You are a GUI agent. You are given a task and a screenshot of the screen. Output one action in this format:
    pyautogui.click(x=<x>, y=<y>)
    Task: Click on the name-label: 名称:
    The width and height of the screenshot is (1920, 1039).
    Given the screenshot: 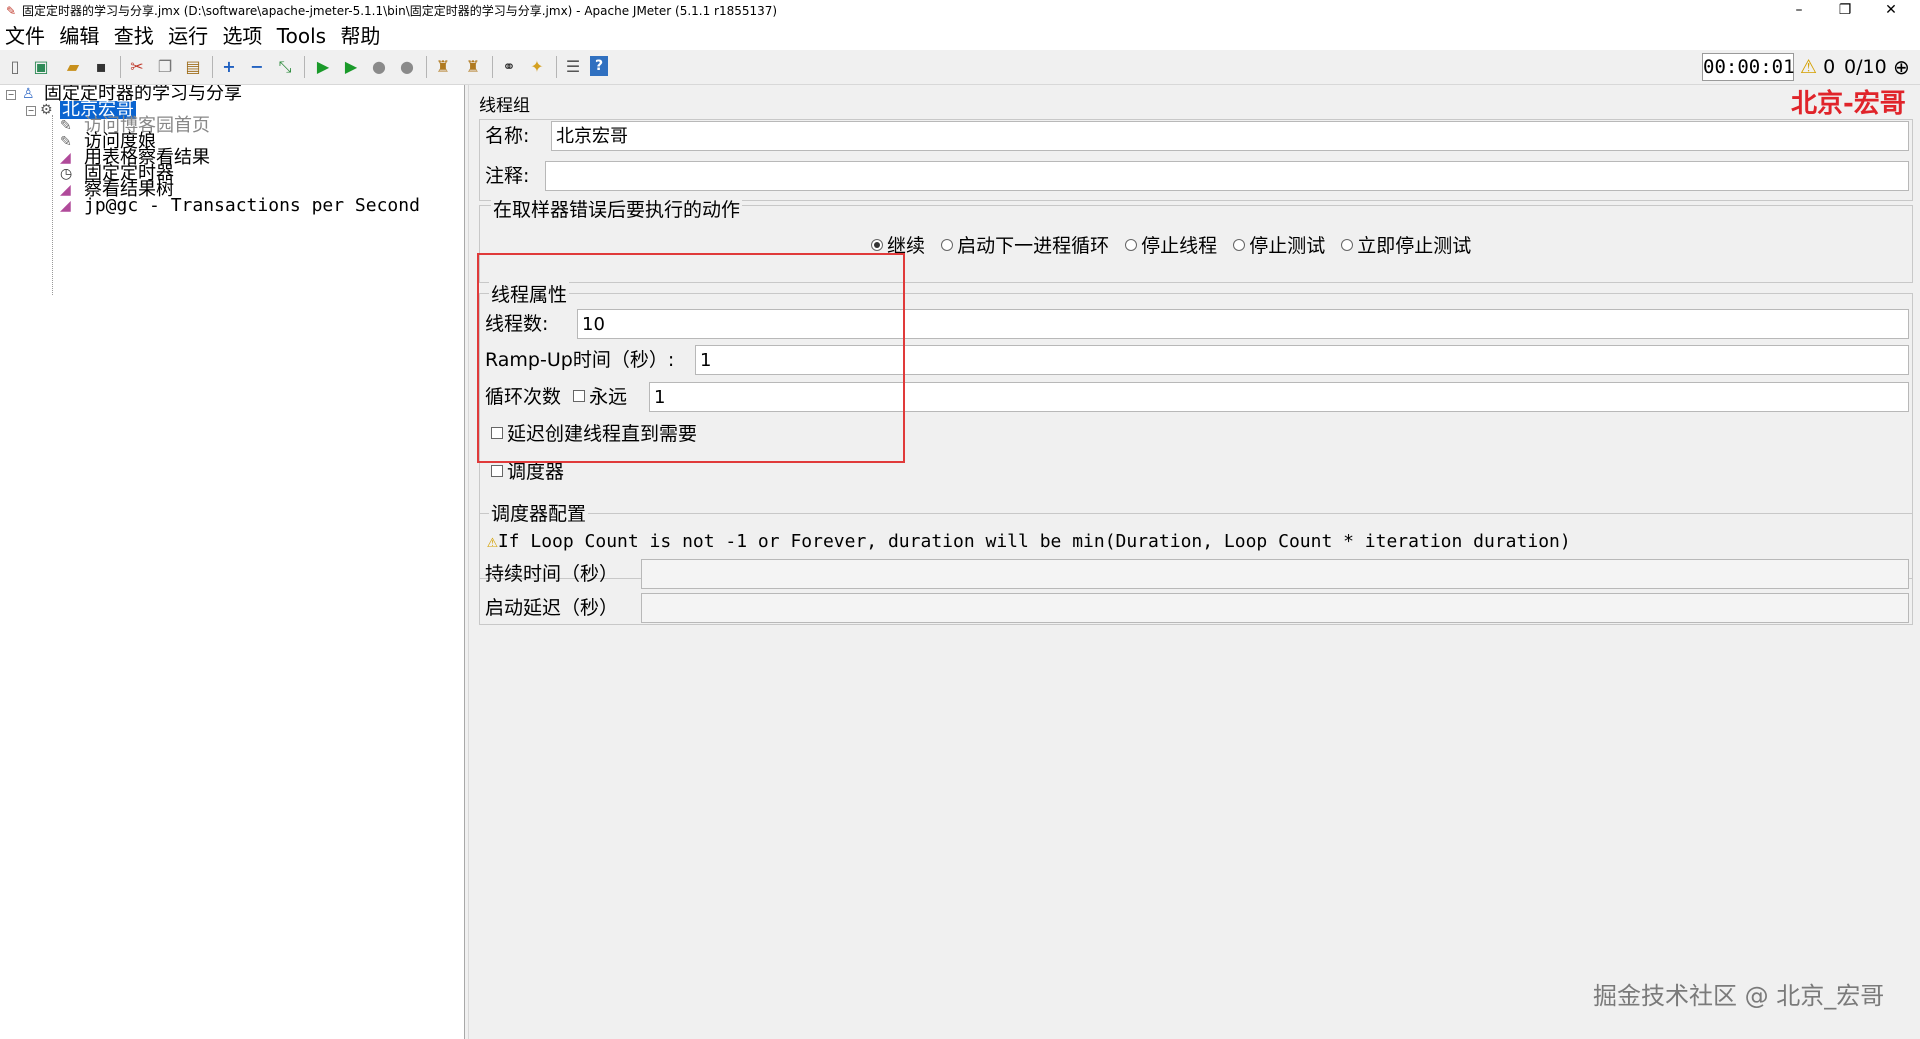 What is the action you would take?
    pyautogui.click(x=507, y=136)
    